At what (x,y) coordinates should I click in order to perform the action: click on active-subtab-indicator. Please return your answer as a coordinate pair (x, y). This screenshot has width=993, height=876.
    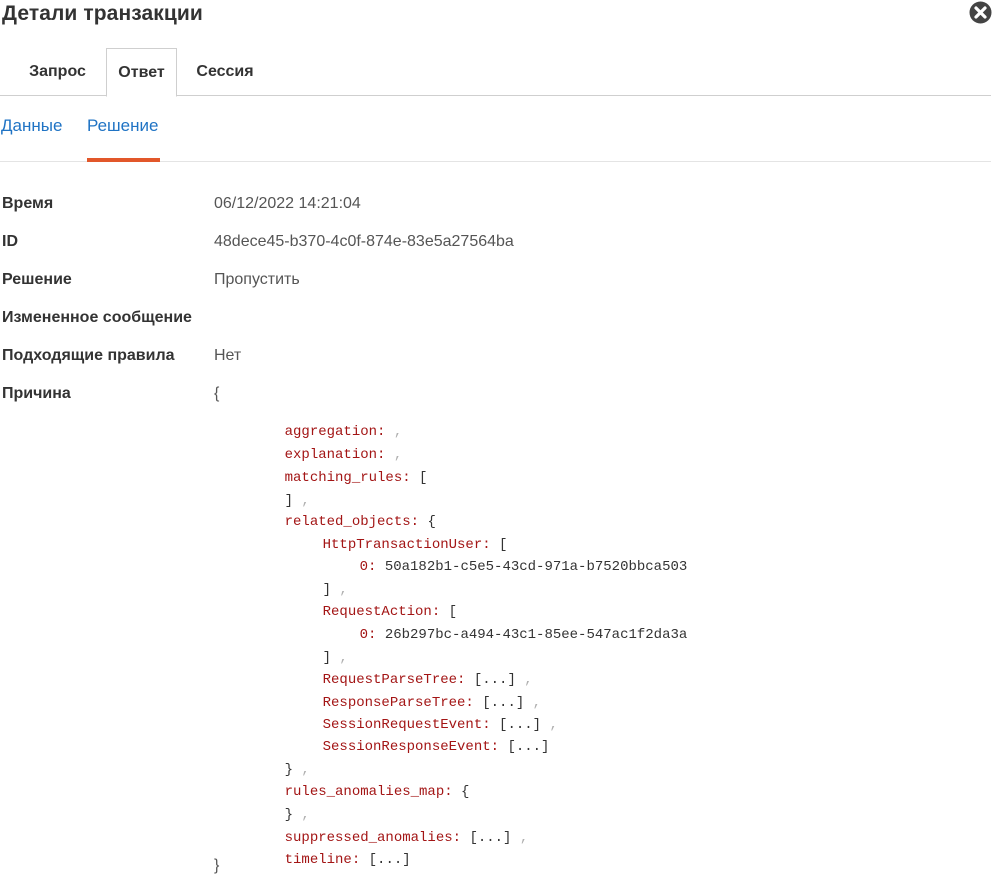
    Looking at the image, I should click on (123, 160).